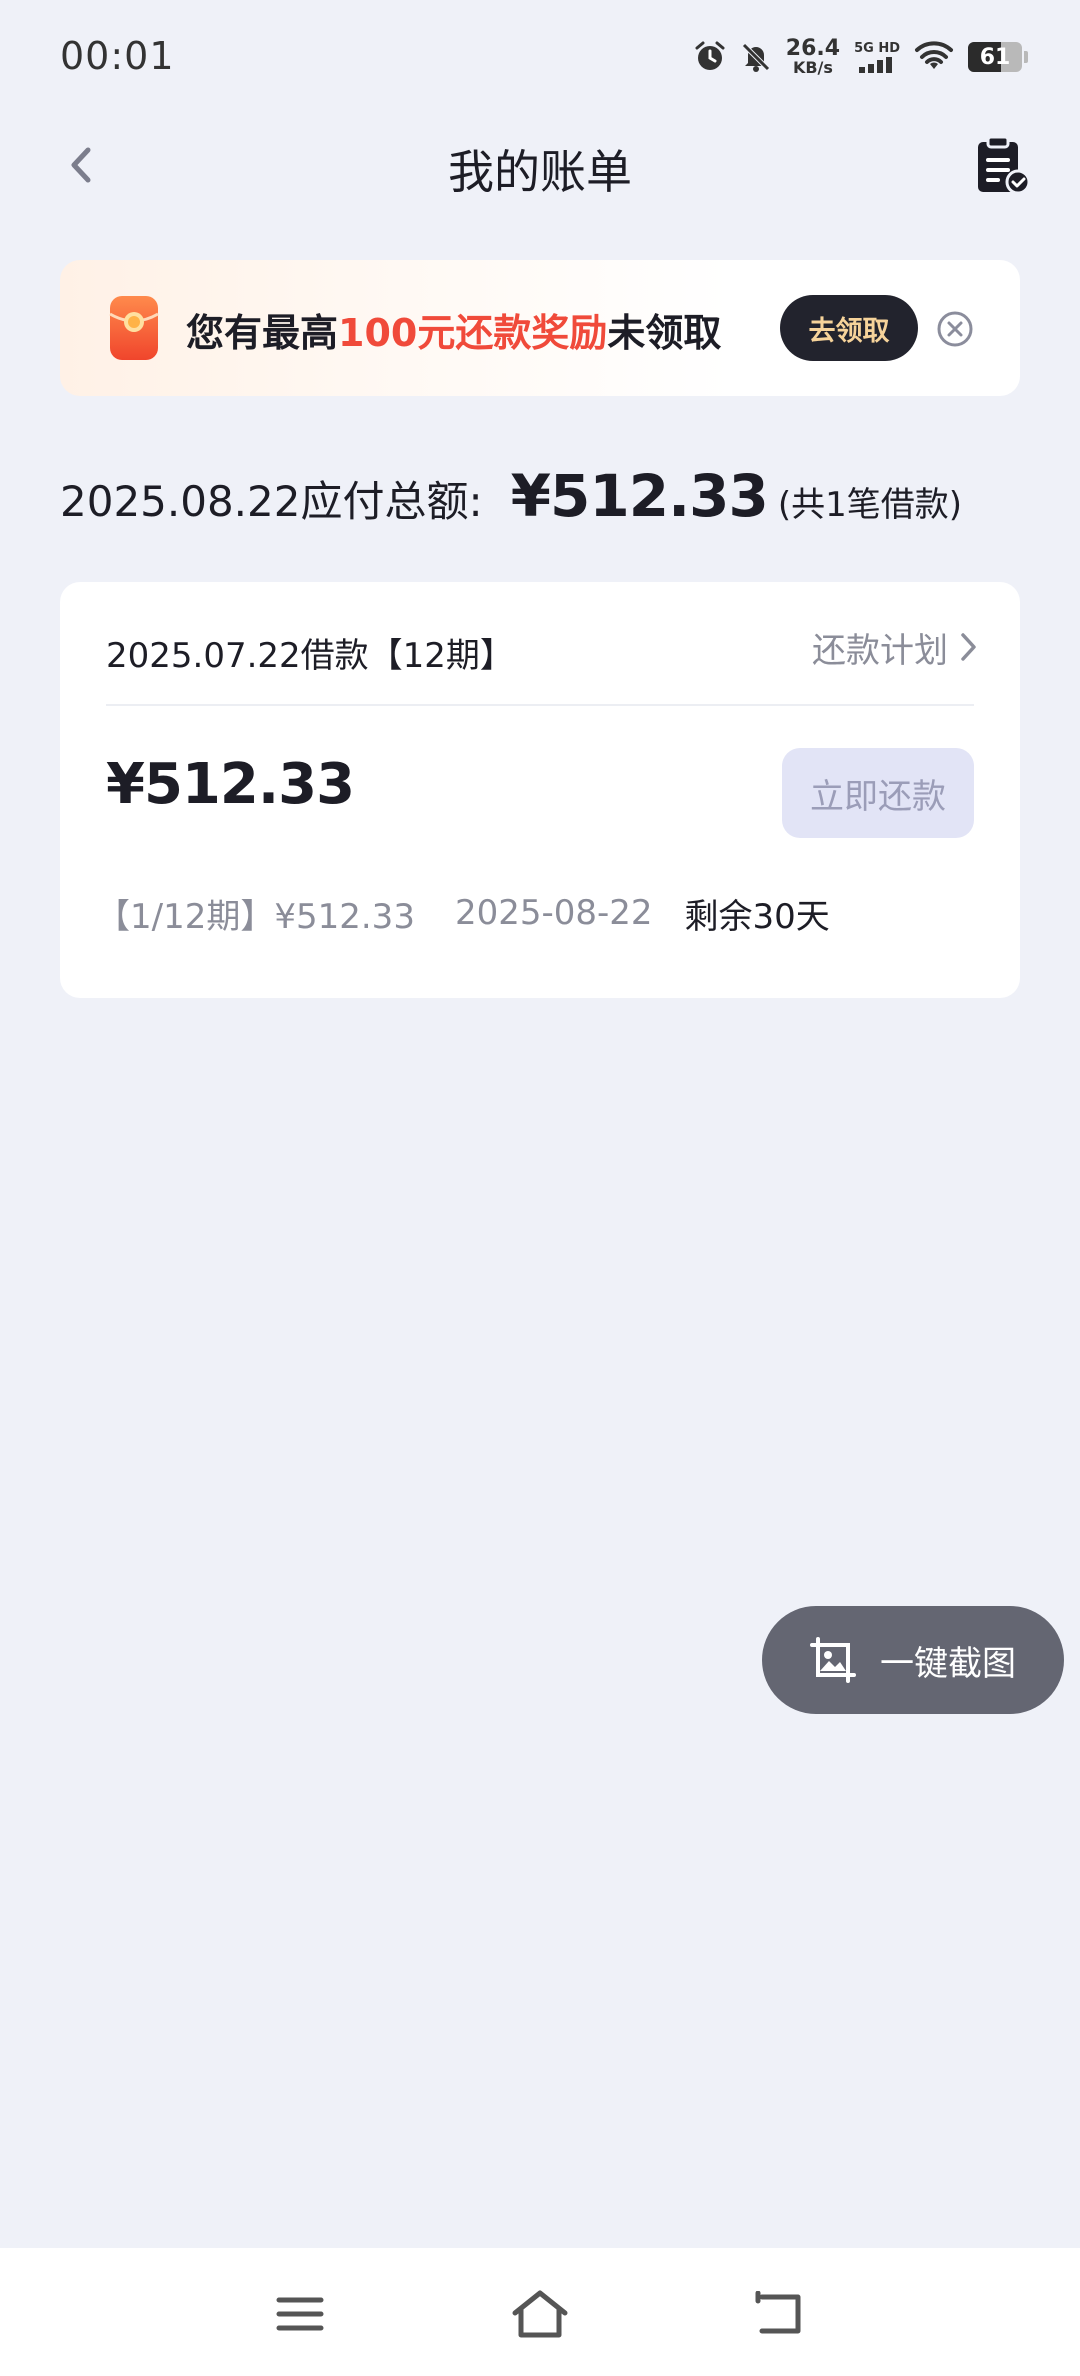 The height and width of the screenshot is (2376, 1080). What do you see at coordinates (756, 57) in the screenshot?
I see `mute-bell-icon` at bounding box center [756, 57].